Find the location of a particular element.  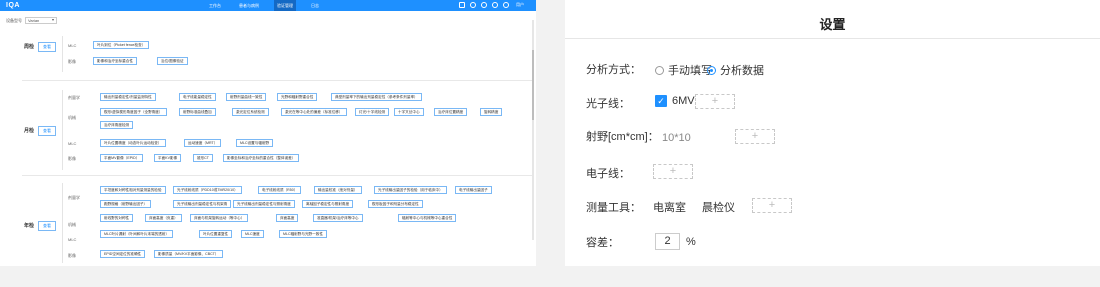

help-icon is located at coordinates (473, 5).